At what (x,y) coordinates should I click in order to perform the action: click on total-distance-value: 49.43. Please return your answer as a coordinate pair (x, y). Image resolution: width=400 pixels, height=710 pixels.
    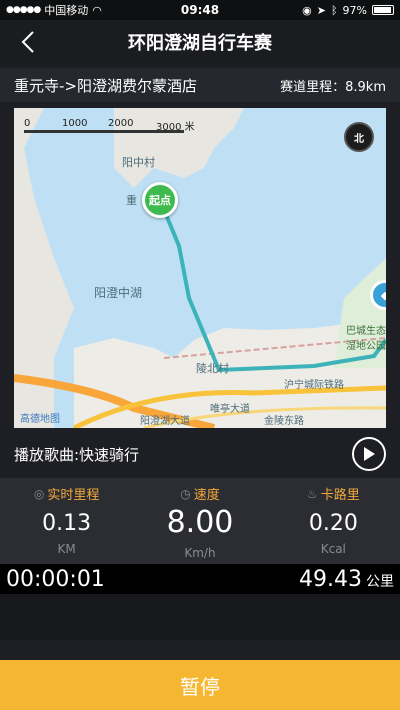
    Looking at the image, I should click on (330, 579).